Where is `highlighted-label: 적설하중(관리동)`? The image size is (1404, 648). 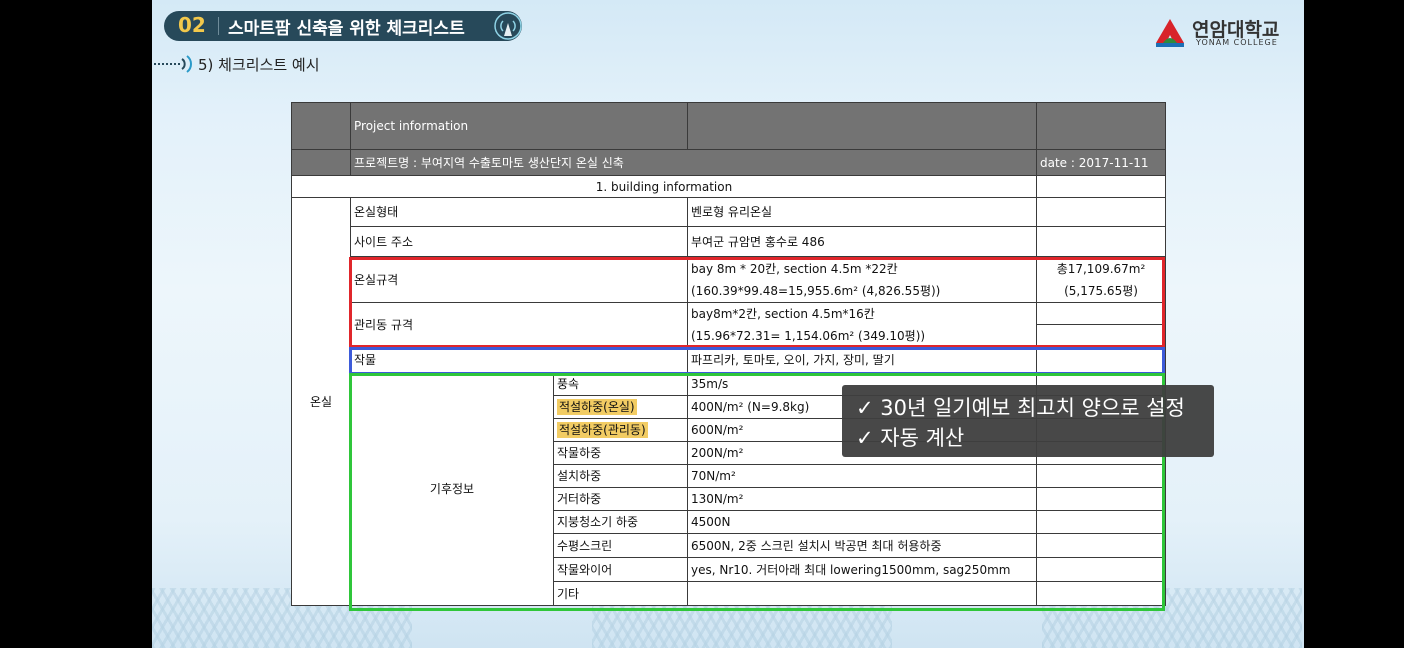 highlighted-label: 적설하중(관리동) is located at coordinates (602, 430).